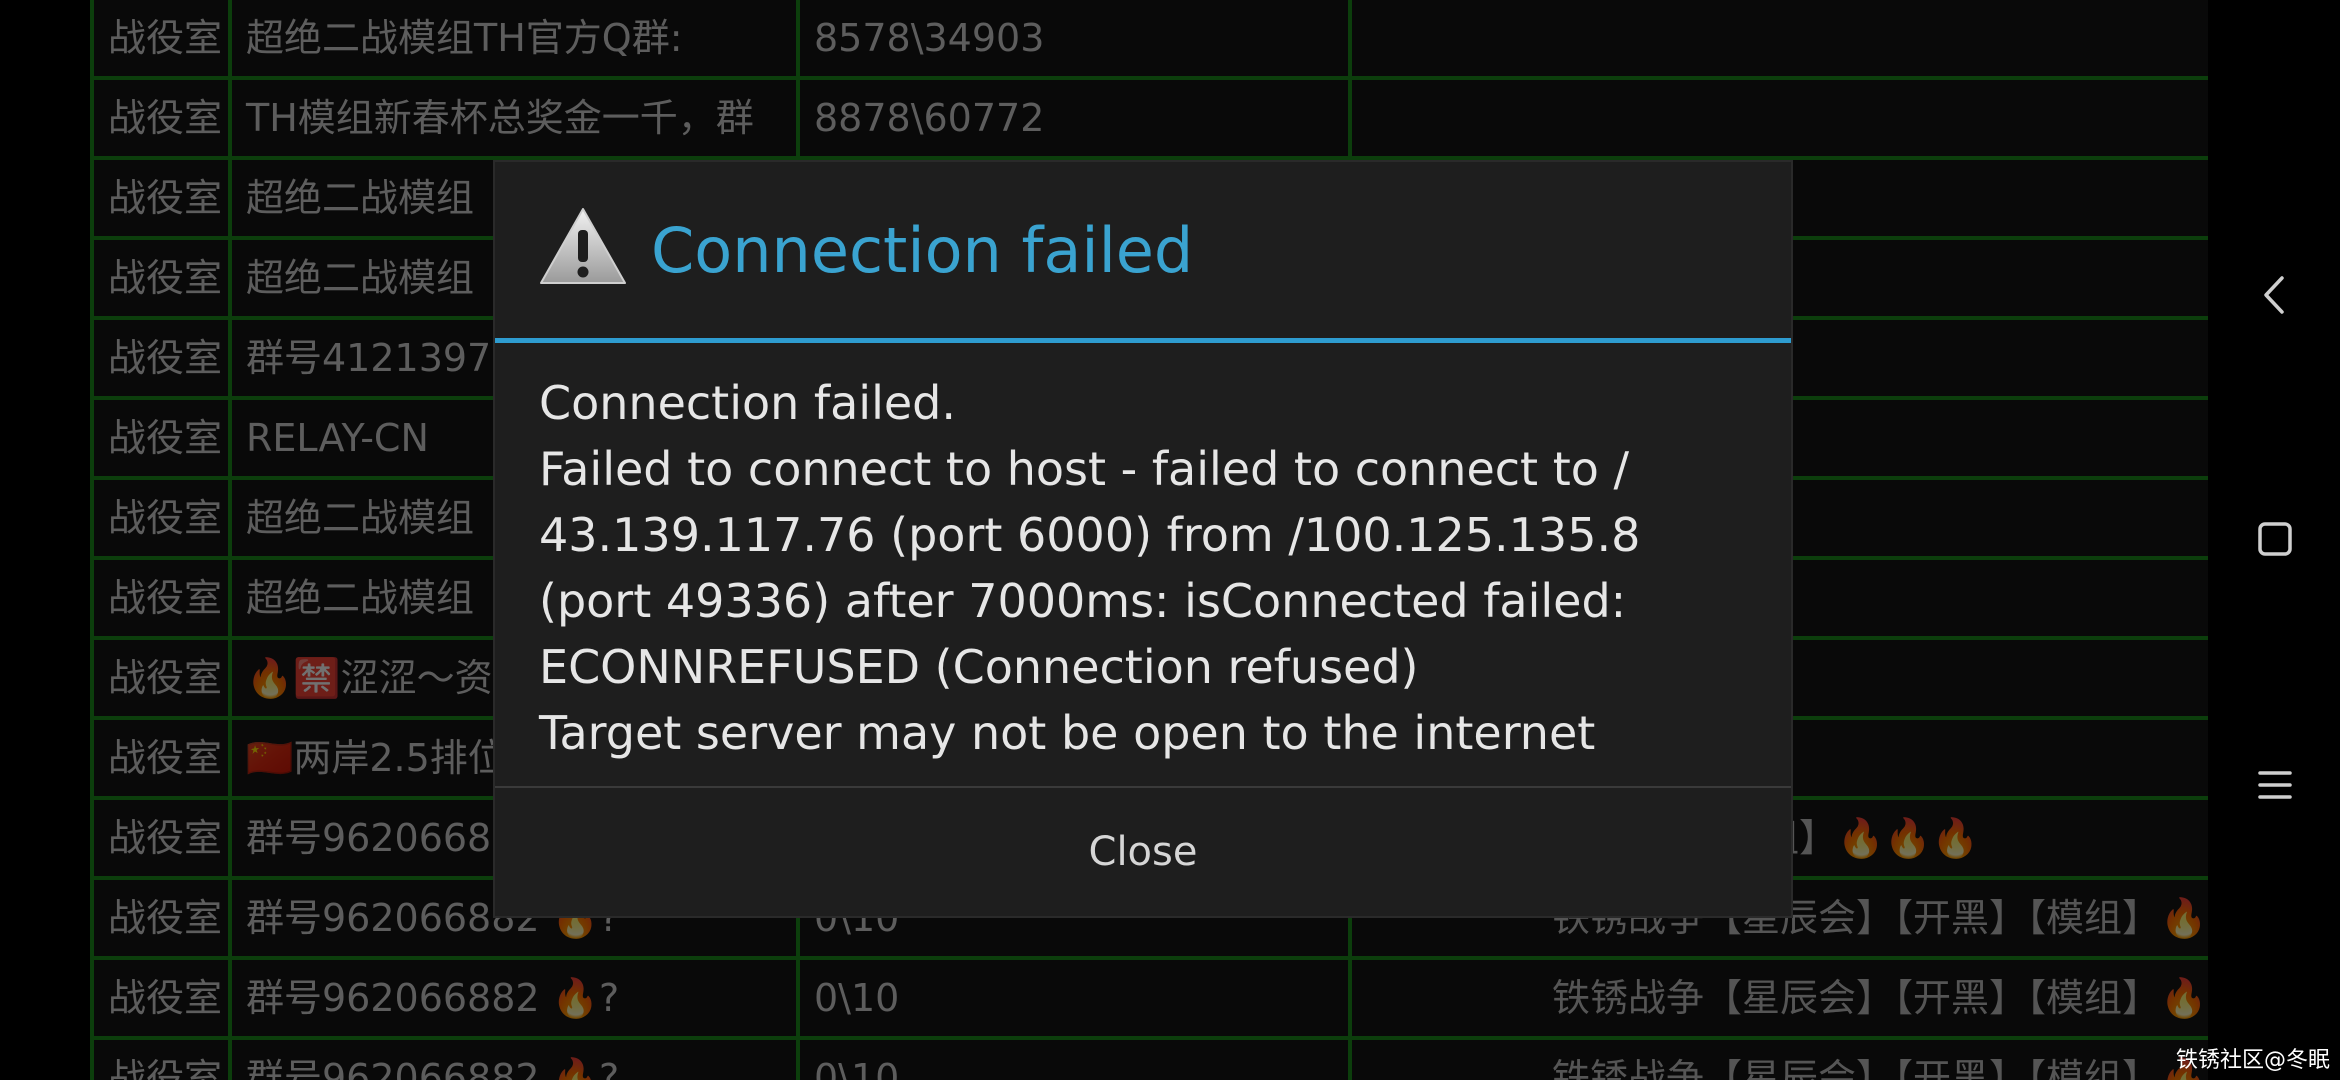  I want to click on close-button: Close, so click(1143, 852).